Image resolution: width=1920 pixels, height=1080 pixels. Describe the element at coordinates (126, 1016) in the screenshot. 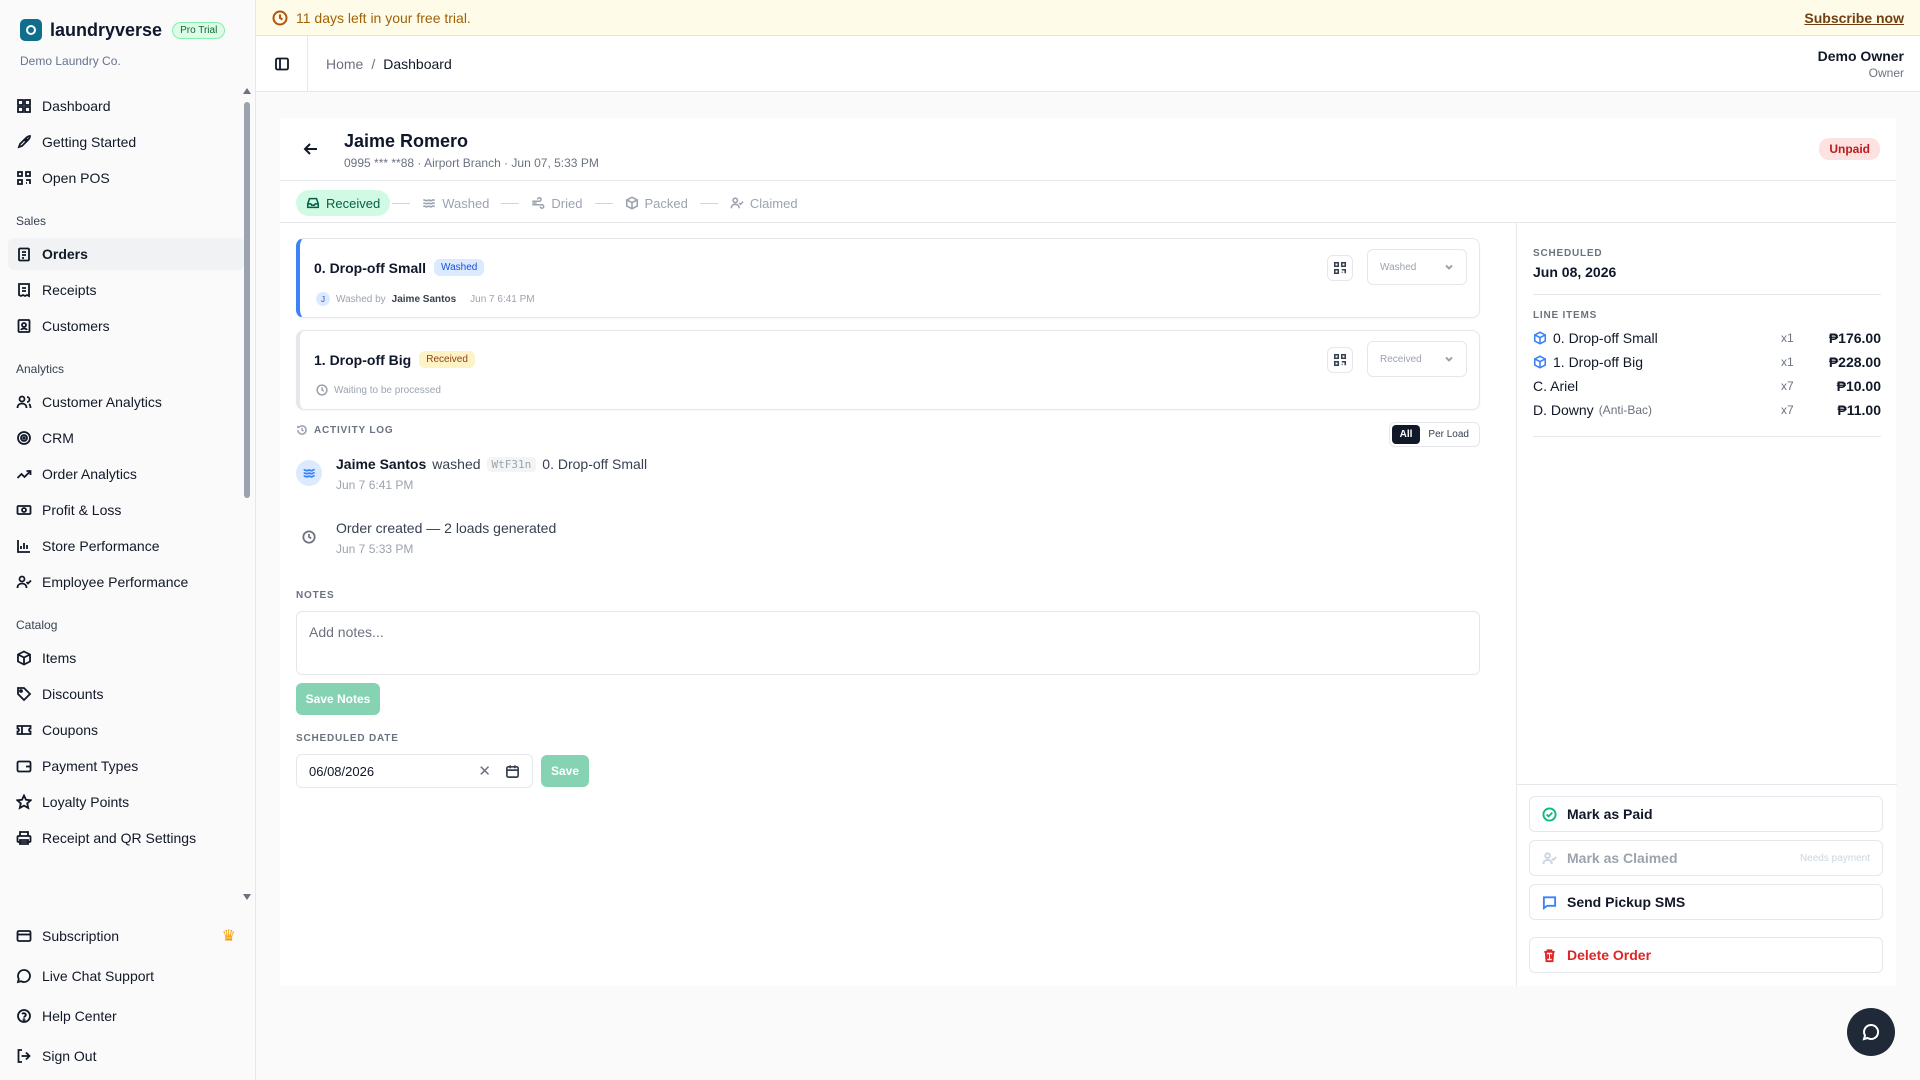

I see `sidebar-item-help-center: Help Center` at that location.